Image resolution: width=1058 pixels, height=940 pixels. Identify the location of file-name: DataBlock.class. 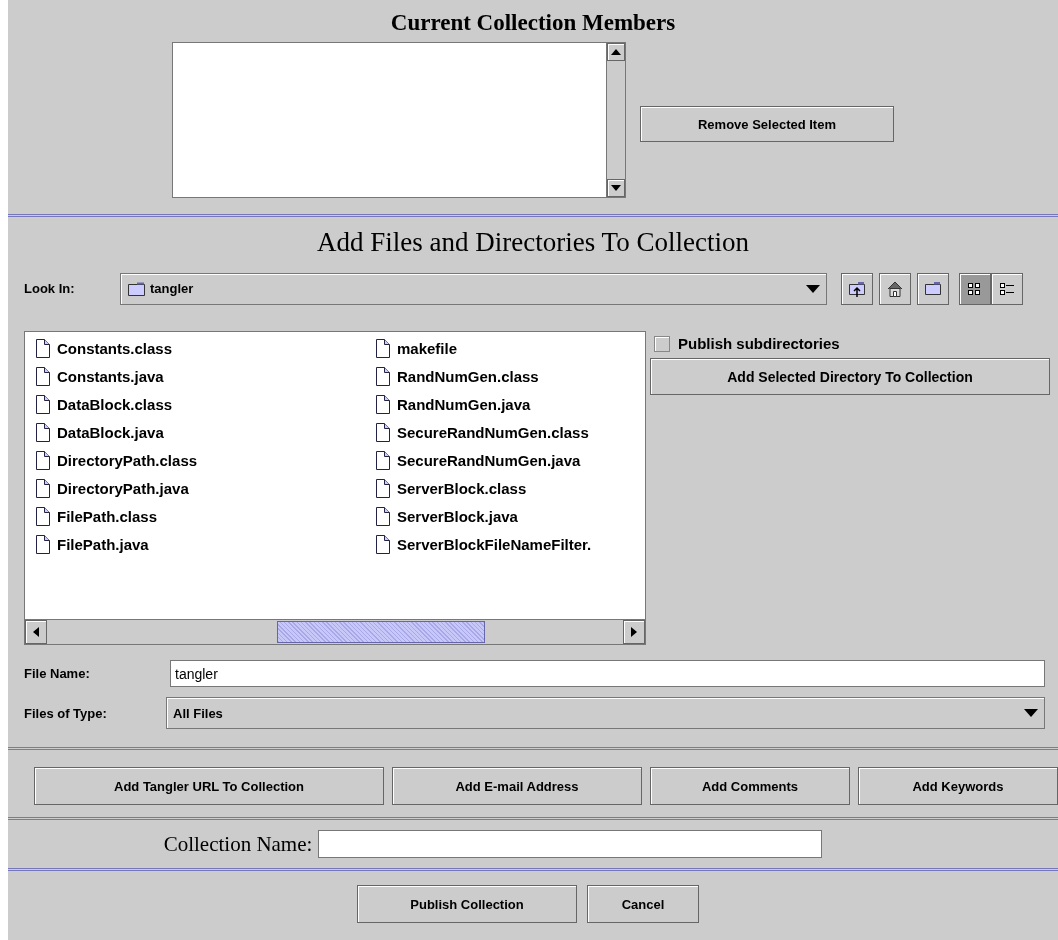
(115, 404).